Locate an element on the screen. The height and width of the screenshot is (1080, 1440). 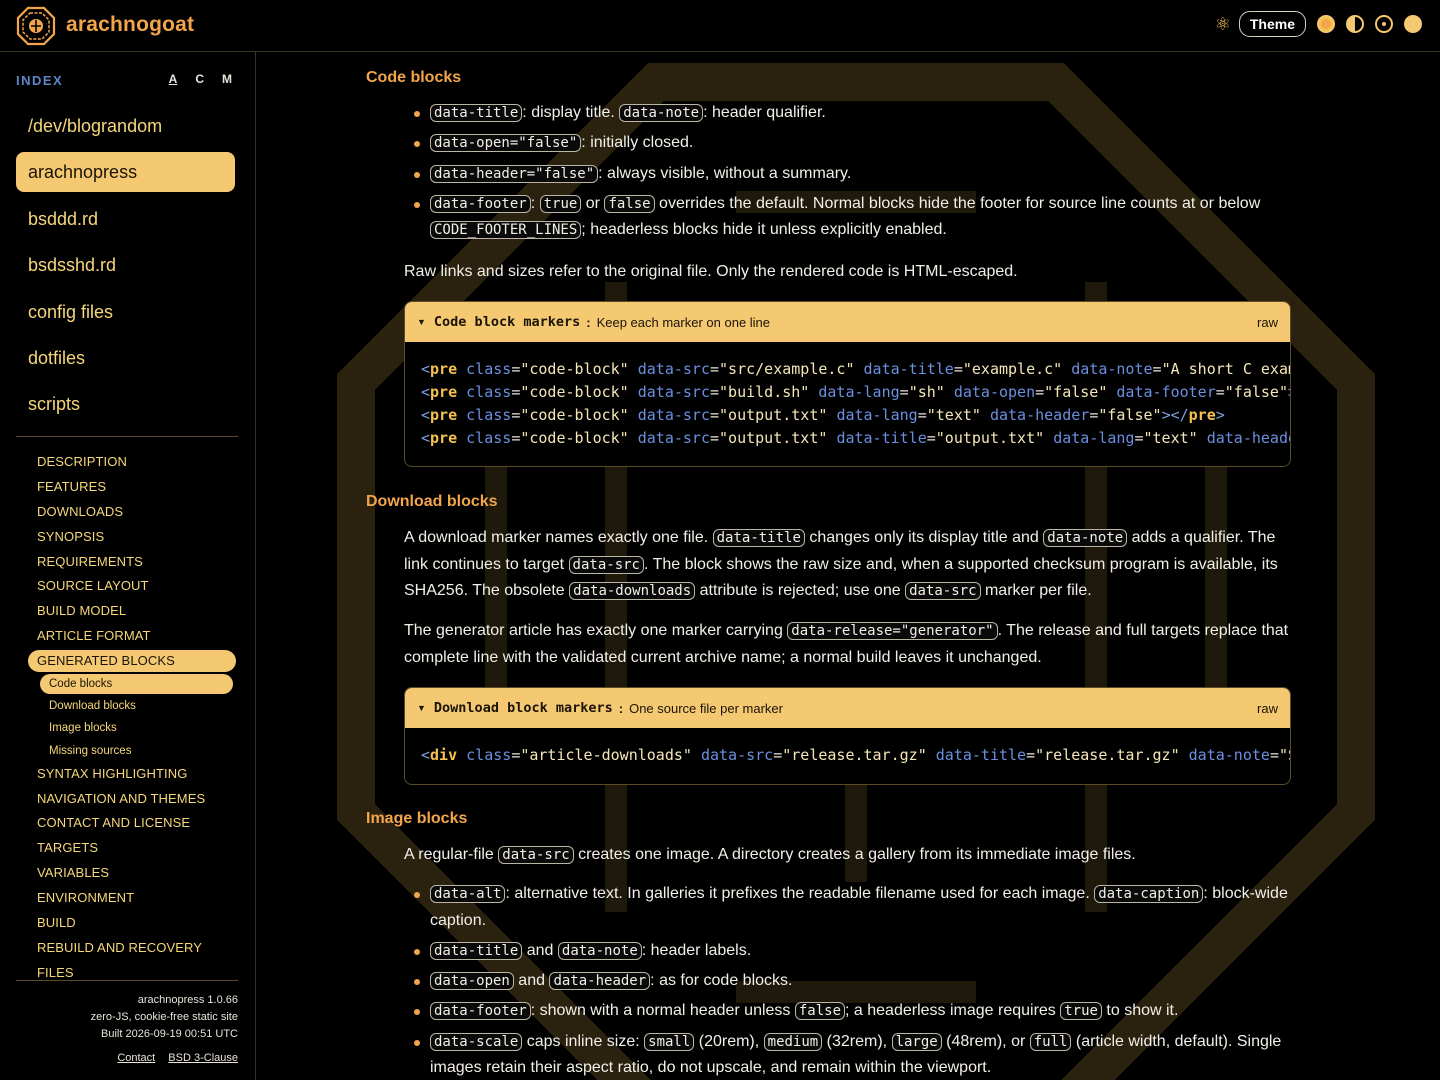
code-token: class is located at coordinates (489, 755).